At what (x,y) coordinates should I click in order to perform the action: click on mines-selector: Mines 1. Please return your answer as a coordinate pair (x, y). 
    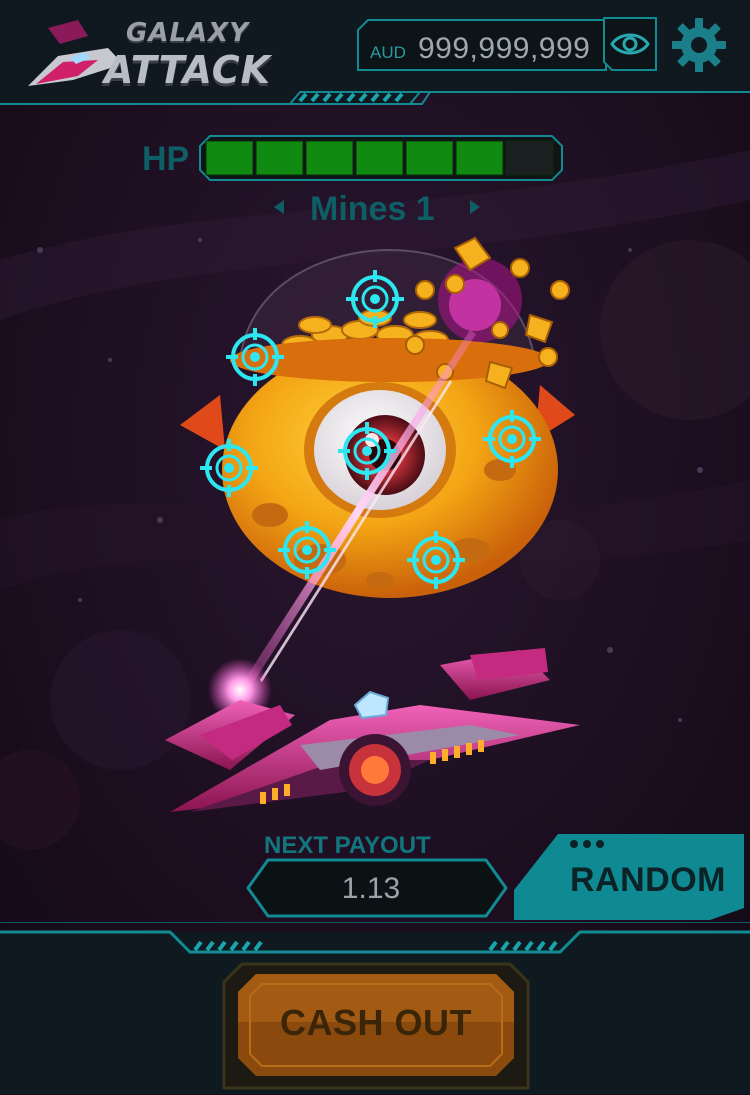
    Looking at the image, I should click on (375, 208).